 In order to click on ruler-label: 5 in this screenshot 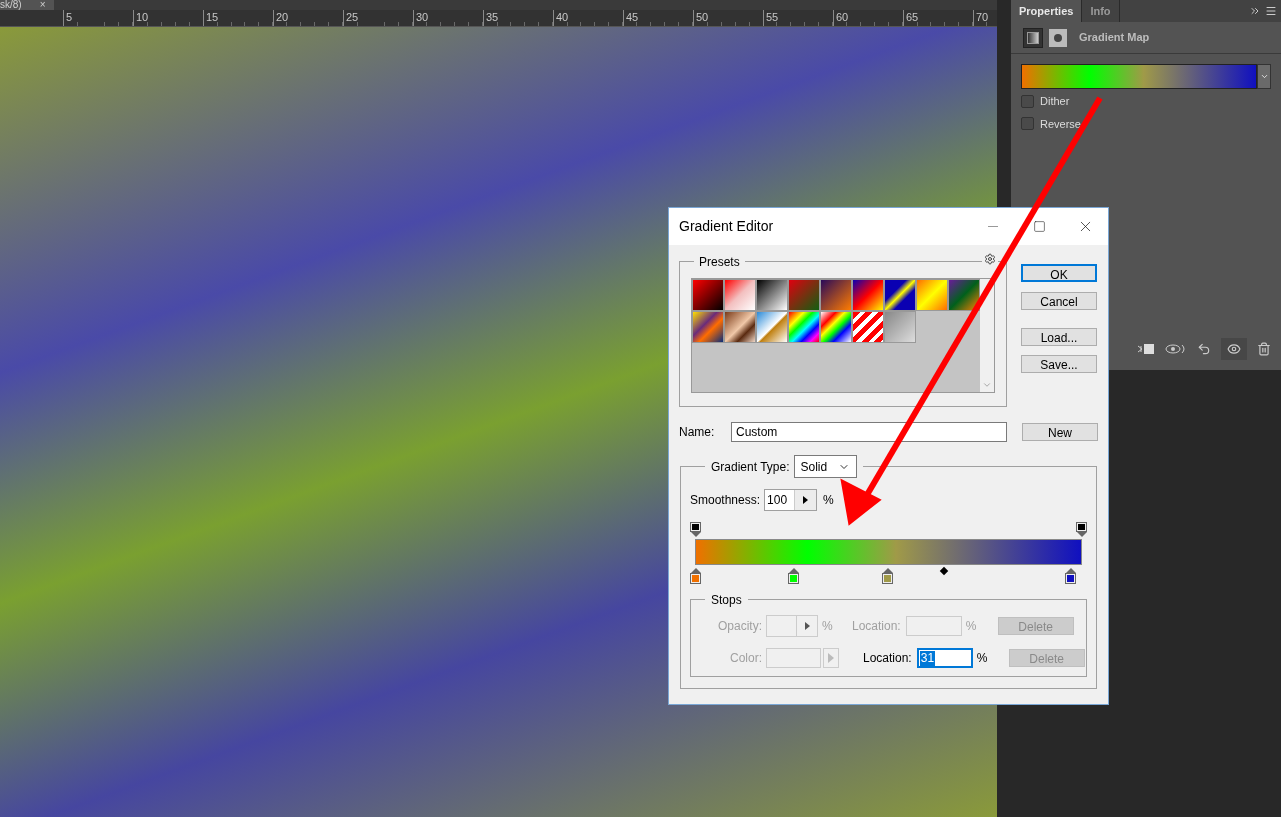, I will do `click(69, 17)`.